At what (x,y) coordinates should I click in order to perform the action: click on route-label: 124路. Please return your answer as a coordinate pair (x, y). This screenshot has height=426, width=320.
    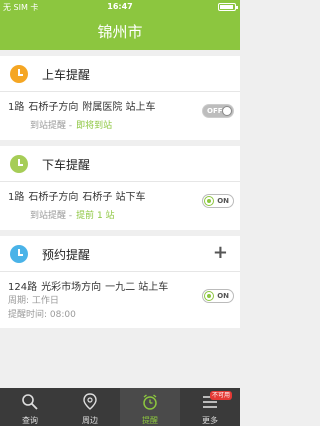
    Looking at the image, I should click on (23, 287).